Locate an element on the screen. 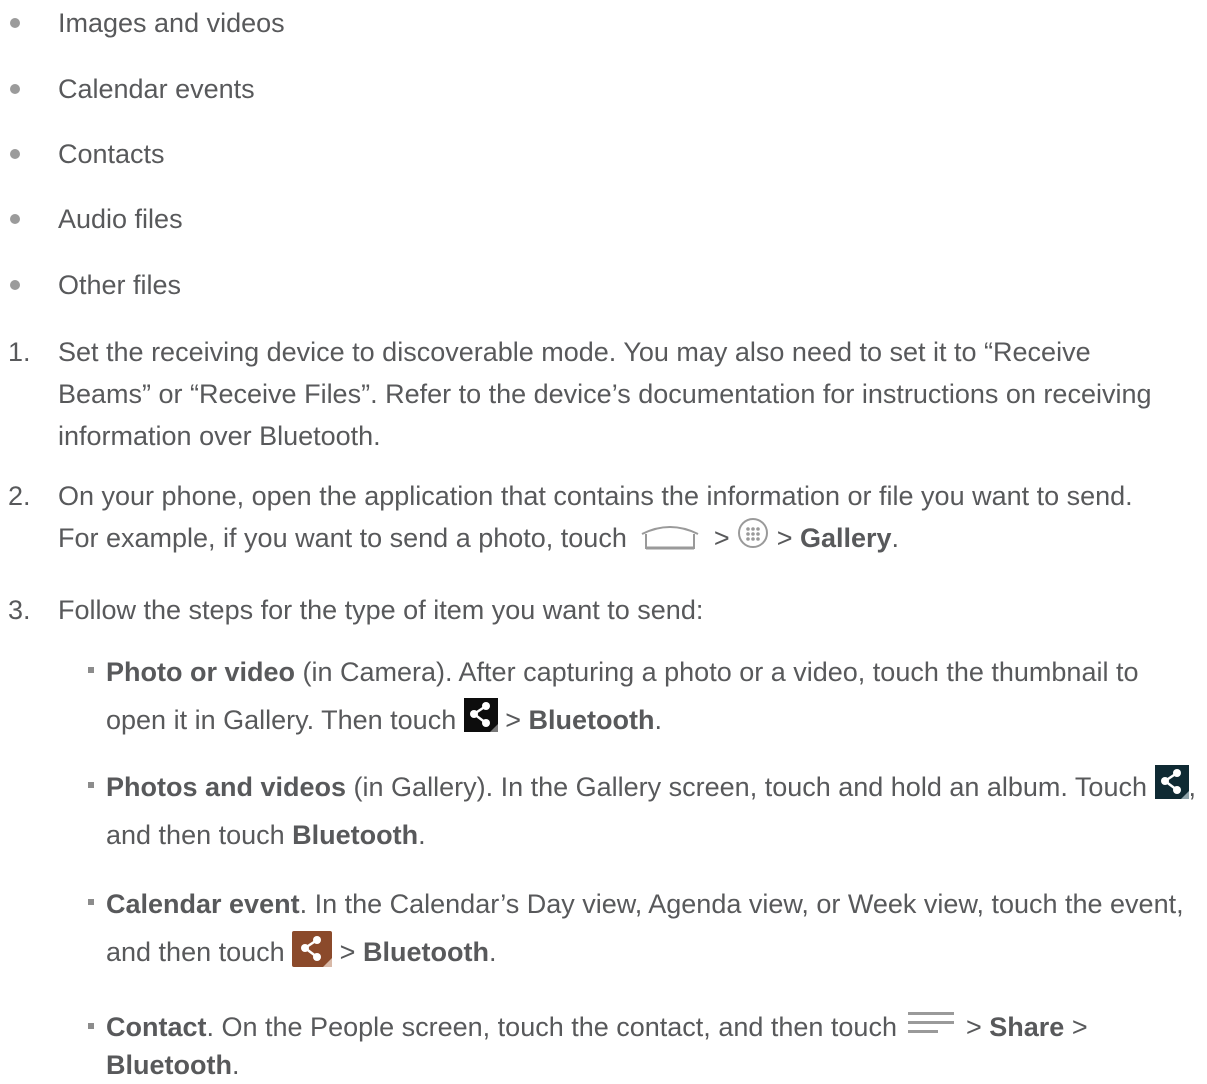 The width and height of the screenshot is (1207, 1084). list-item: Other files is located at coordinates (120, 285).